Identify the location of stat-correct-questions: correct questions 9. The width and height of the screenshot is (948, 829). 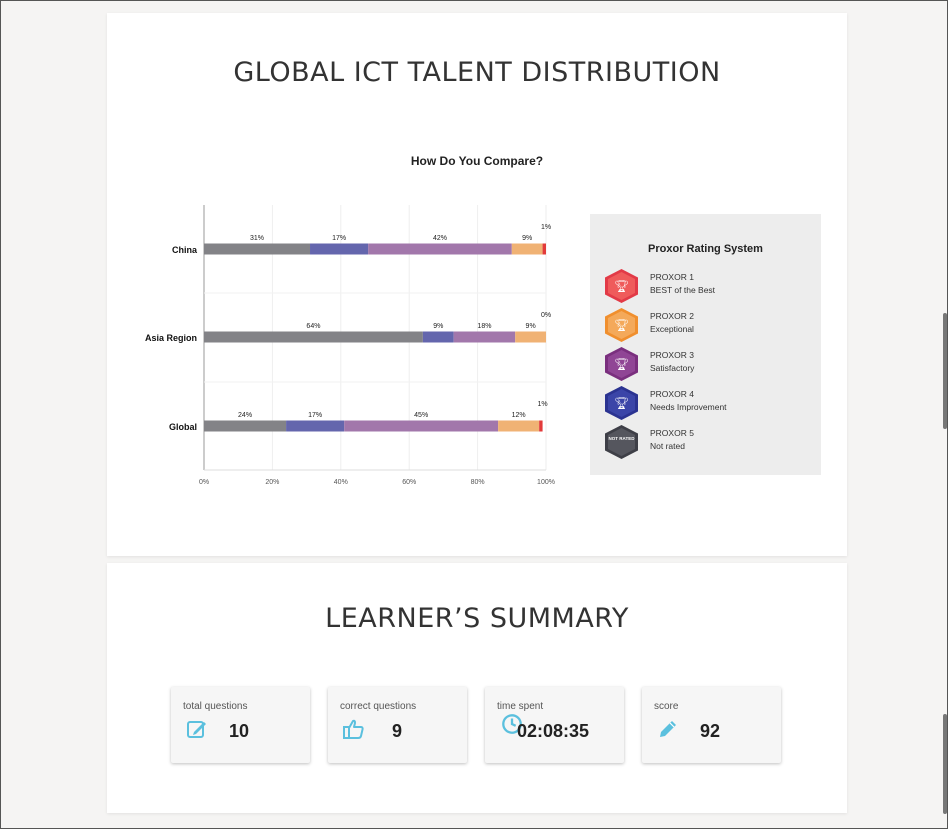
(397, 725).